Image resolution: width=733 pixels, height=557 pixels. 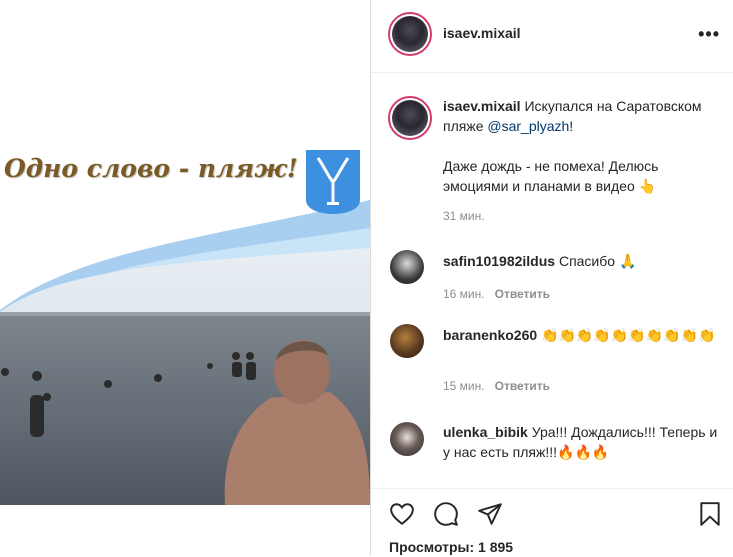 I want to click on comment-text: Спасибо, so click(x=587, y=261).